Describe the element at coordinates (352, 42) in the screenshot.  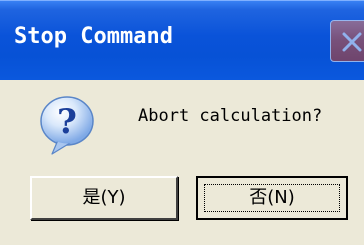
I see `close-icon` at that location.